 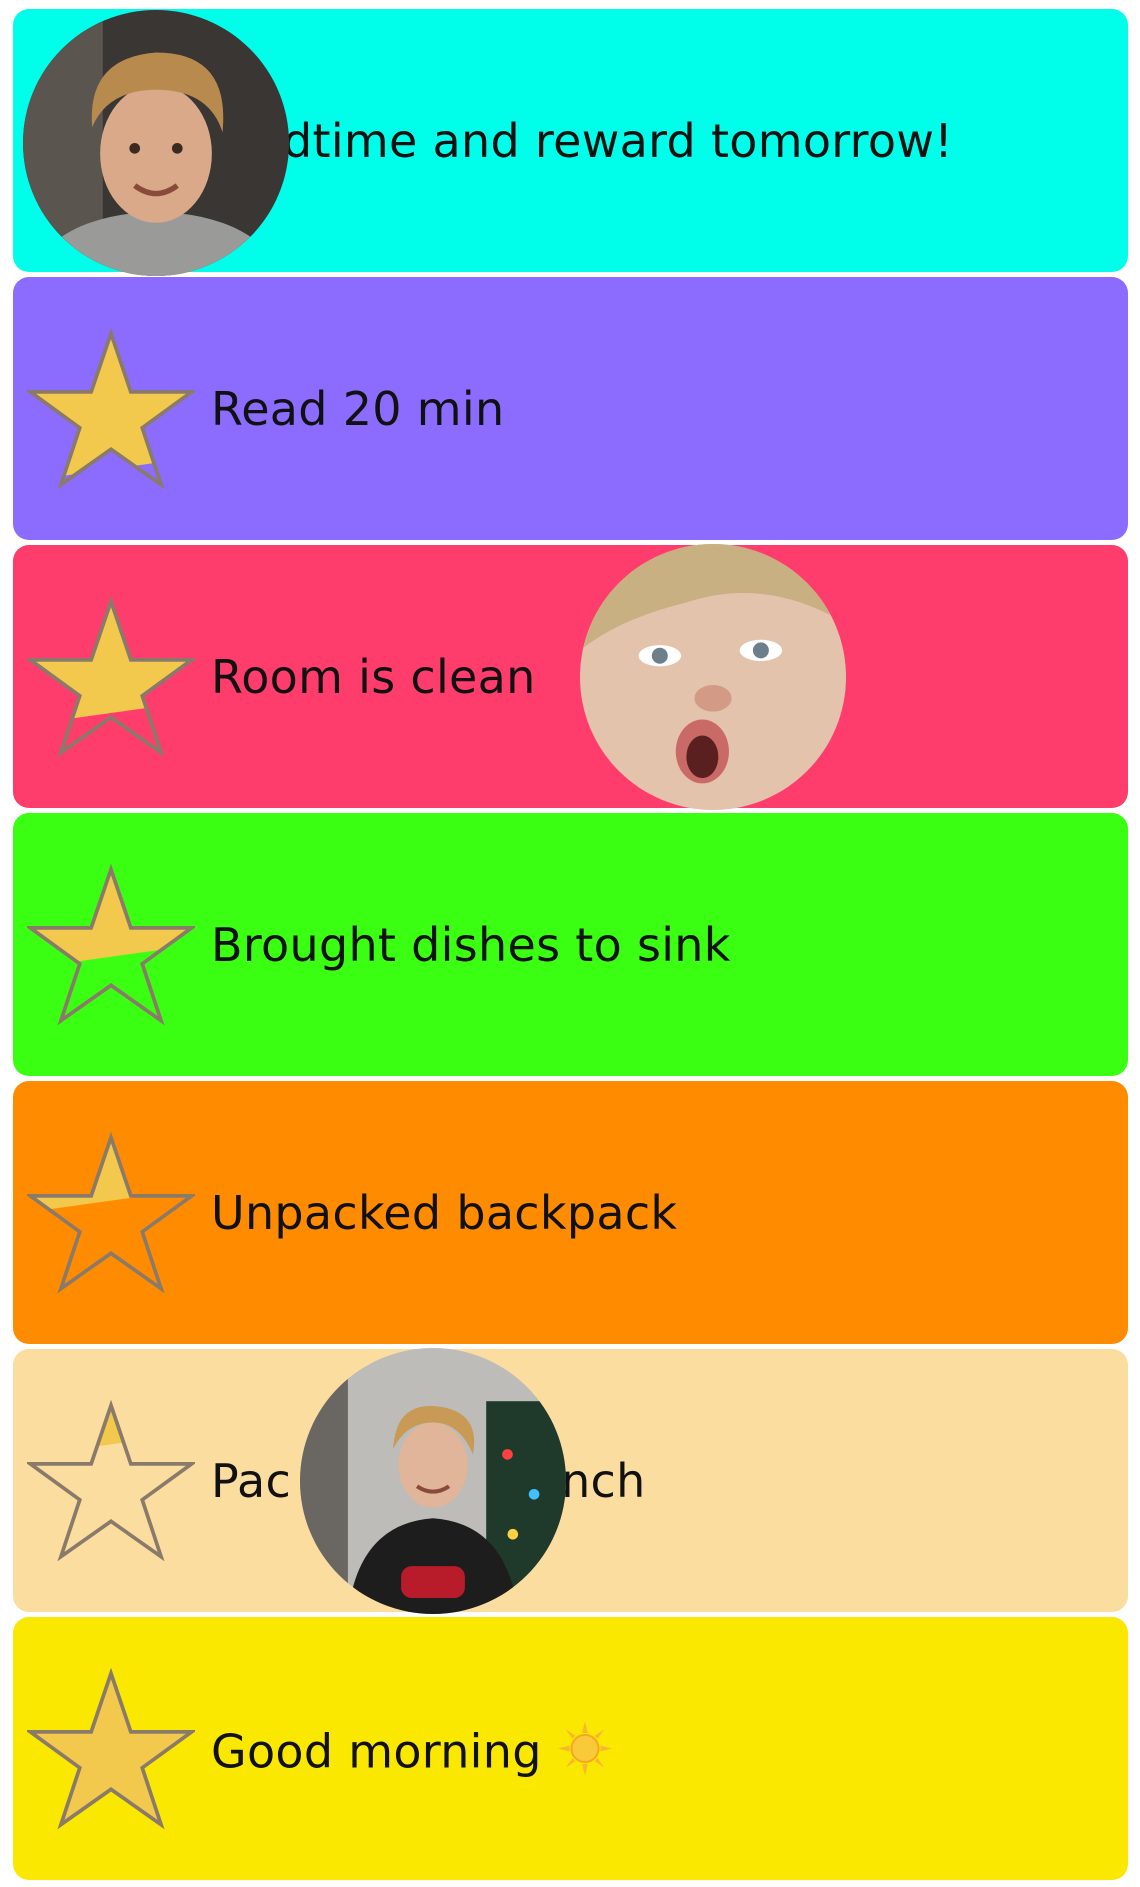 What do you see at coordinates (570, 408) in the screenshot?
I see `task-card-read: Read 20 min` at bounding box center [570, 408].